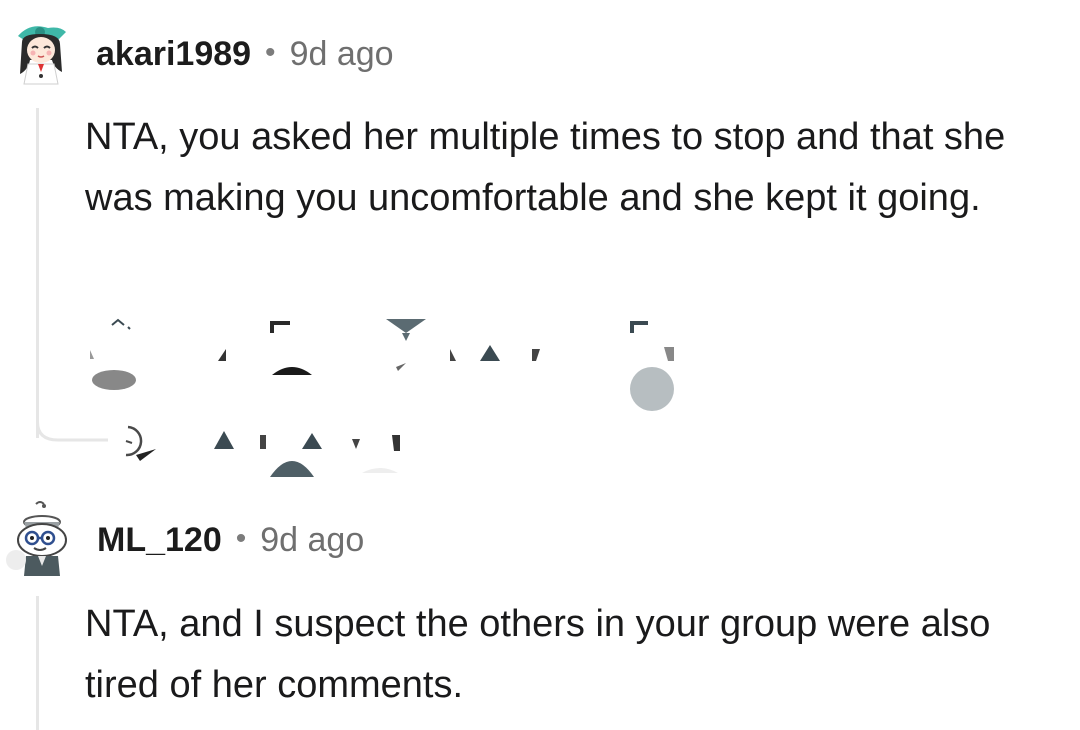  I want to click on user-avatar-akari1989, so click(41, 53).